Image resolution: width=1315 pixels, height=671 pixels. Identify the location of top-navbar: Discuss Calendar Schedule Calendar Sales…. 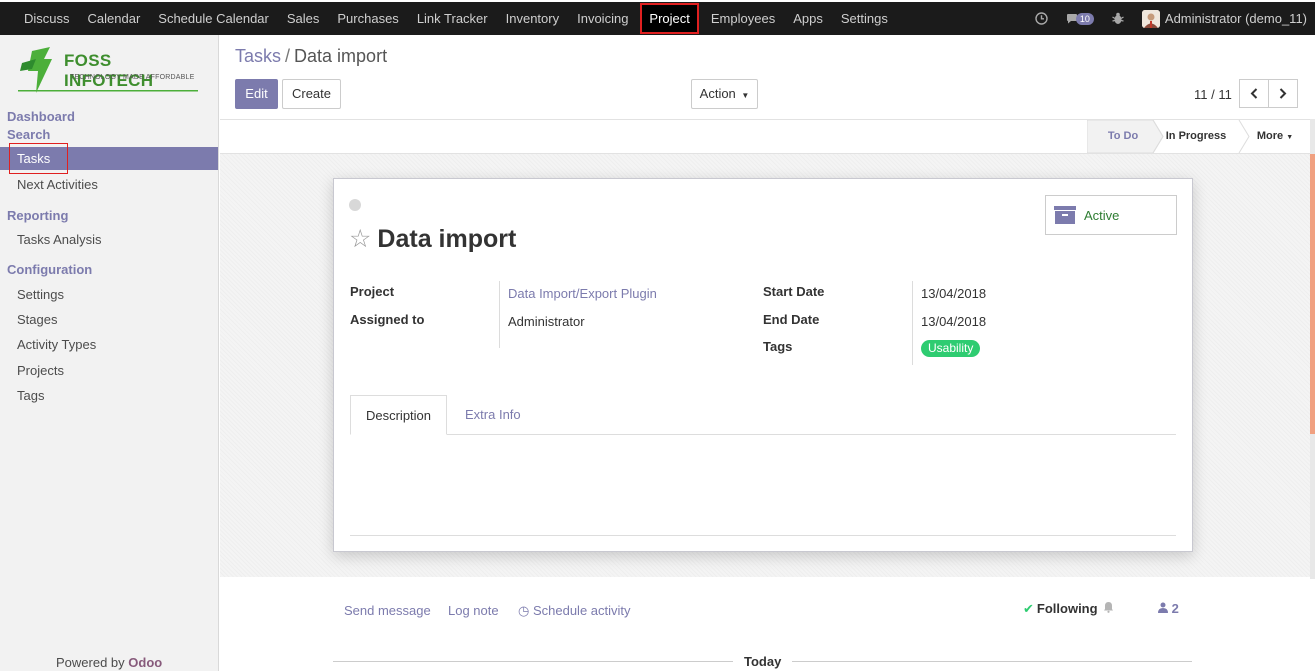
(657, 17).